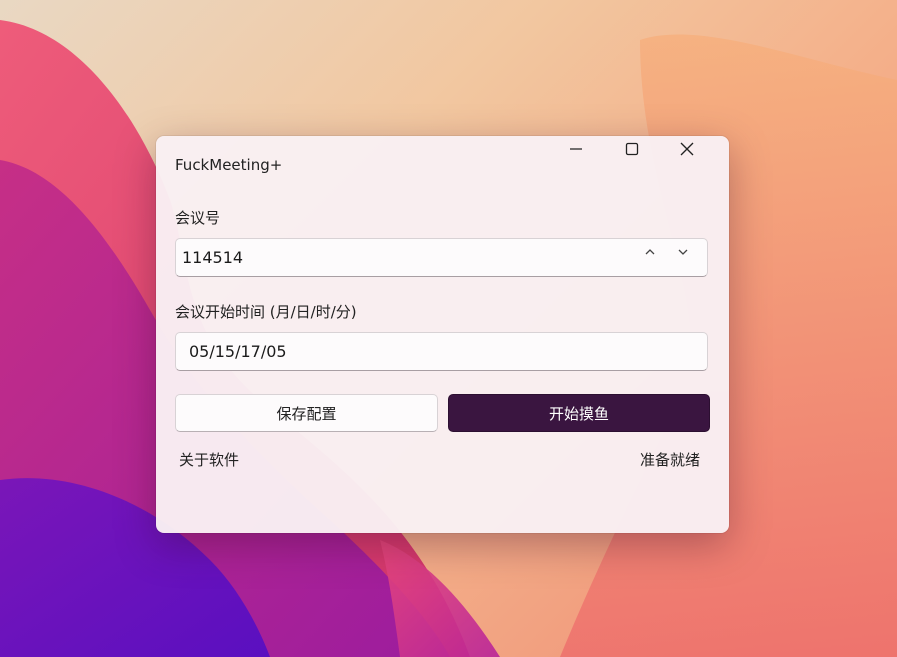 Image resolution: width=897 pixels, height=657 pixels. I want to click on close-button, so click(702, 159).